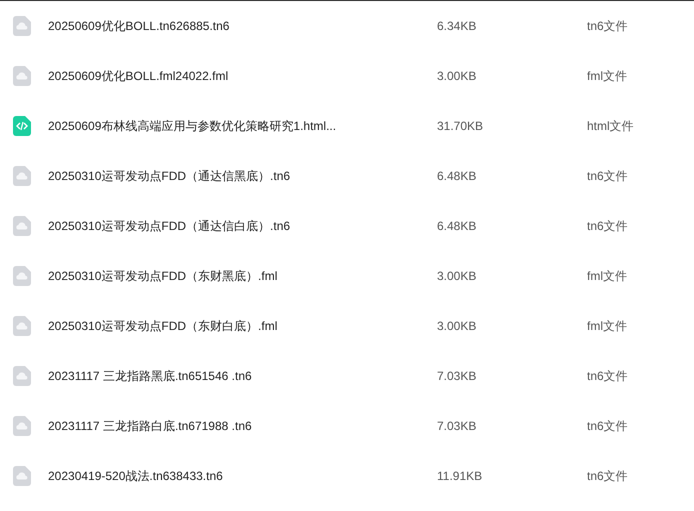 The width and height of the screenshot is (694, 511). I want to click on file-row: 20250310运哥发动点FDD（通达信白底）.tn6 6.48KB tn6文件, so click(347, 226).